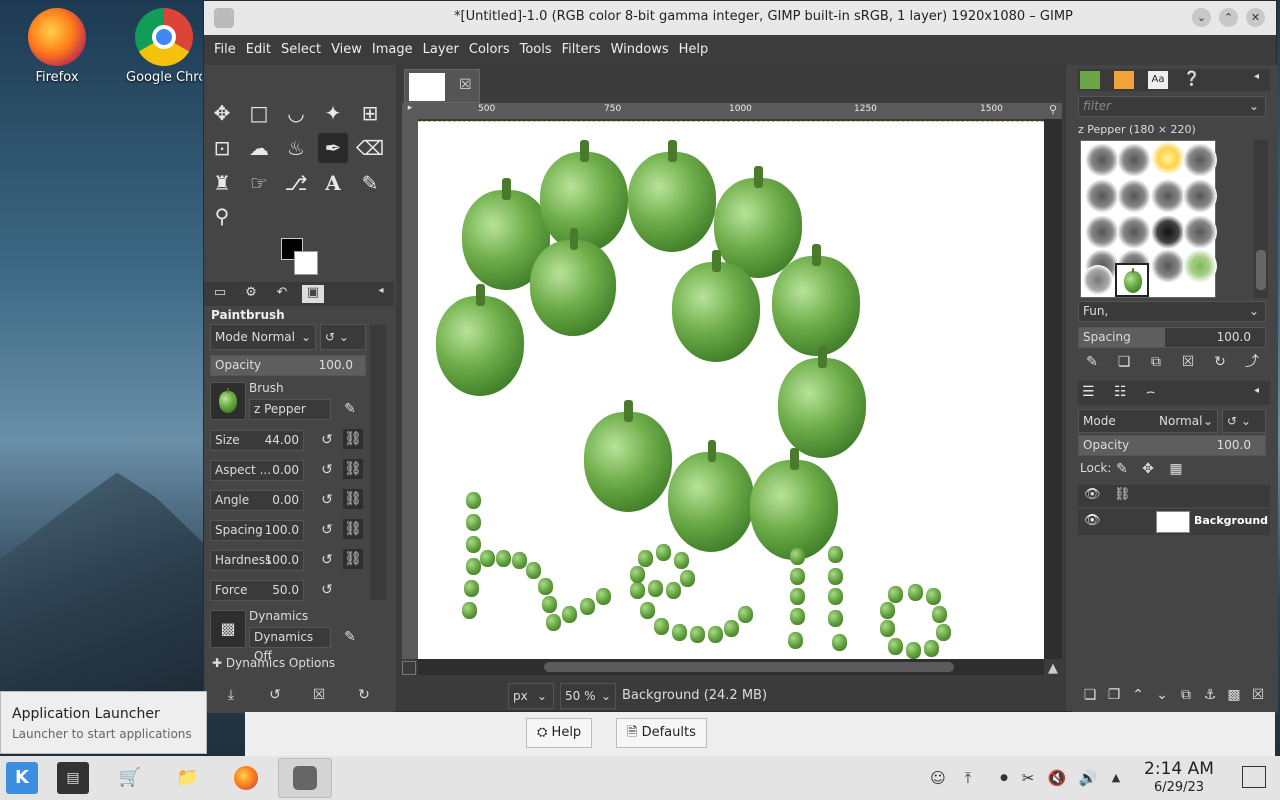  Describe the element at coordinates (661, 733) in the screenshot. I see `defaults-button: 🗎 Defaults` at that location.